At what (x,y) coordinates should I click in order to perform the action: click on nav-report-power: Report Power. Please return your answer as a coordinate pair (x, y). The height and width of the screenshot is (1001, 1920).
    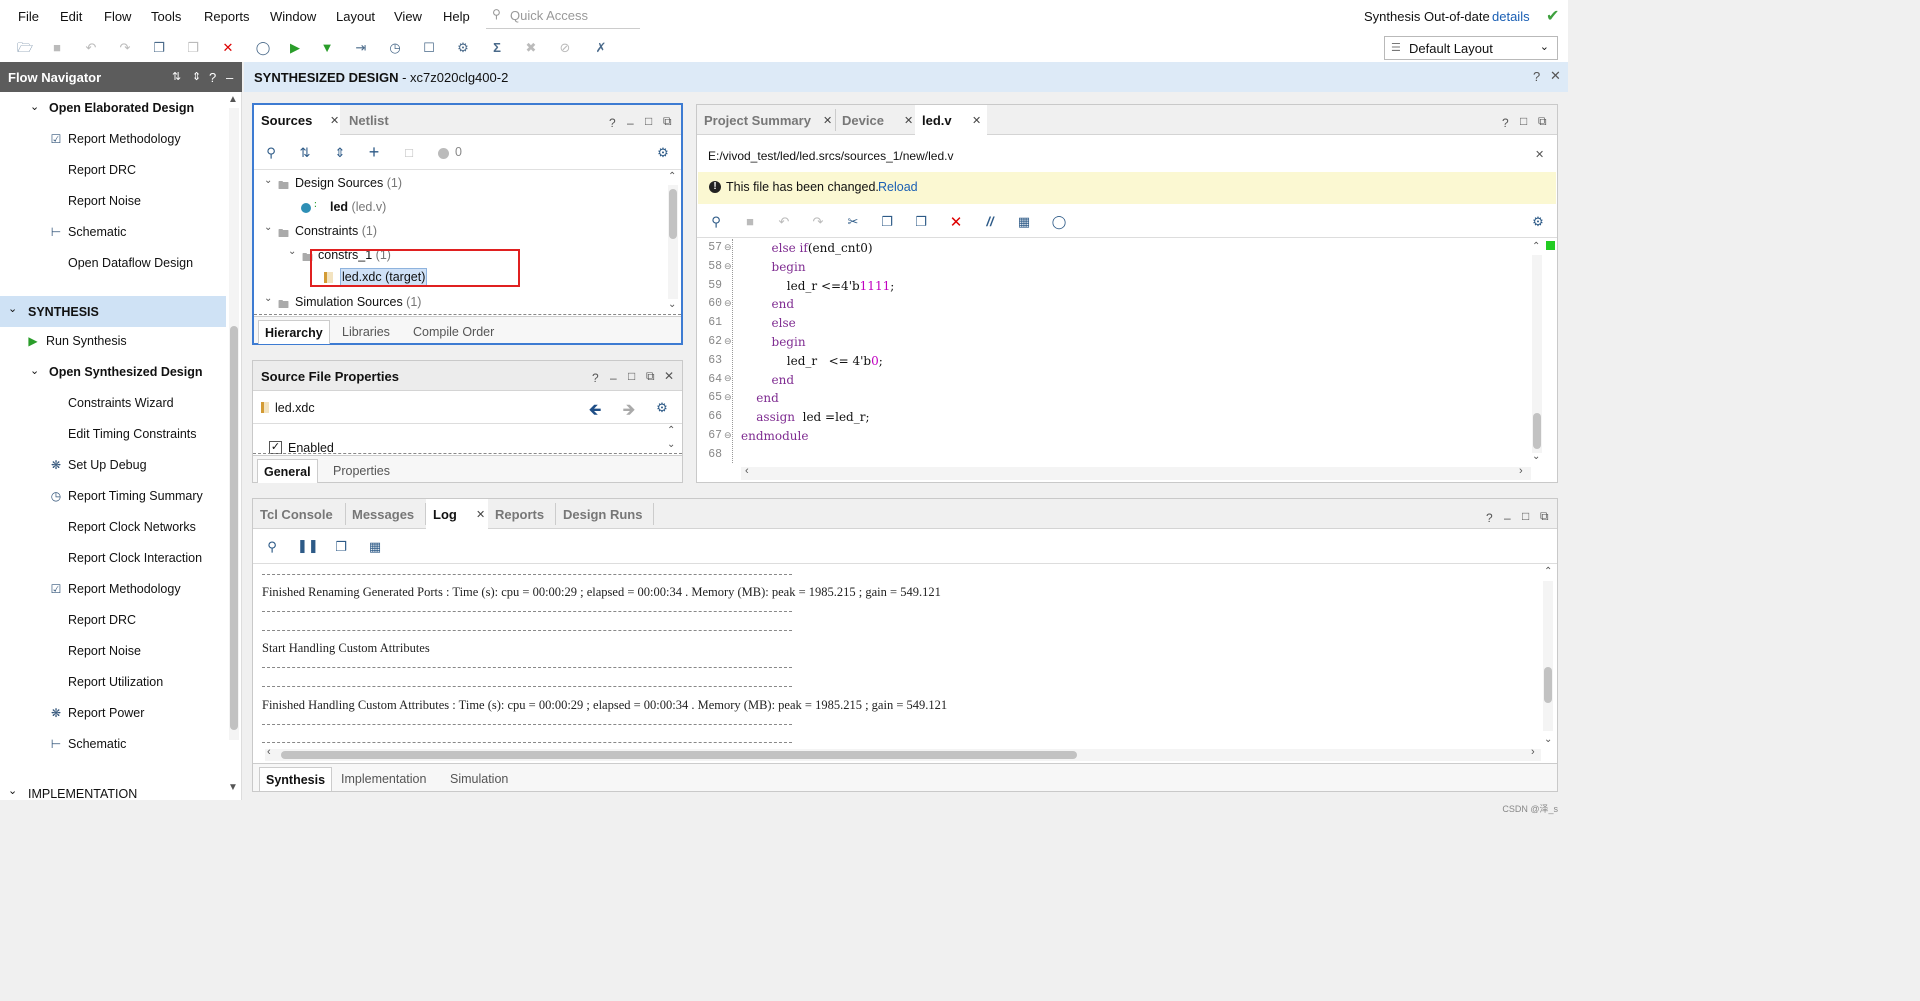
    Looking at the image, I should click on (106, 713).